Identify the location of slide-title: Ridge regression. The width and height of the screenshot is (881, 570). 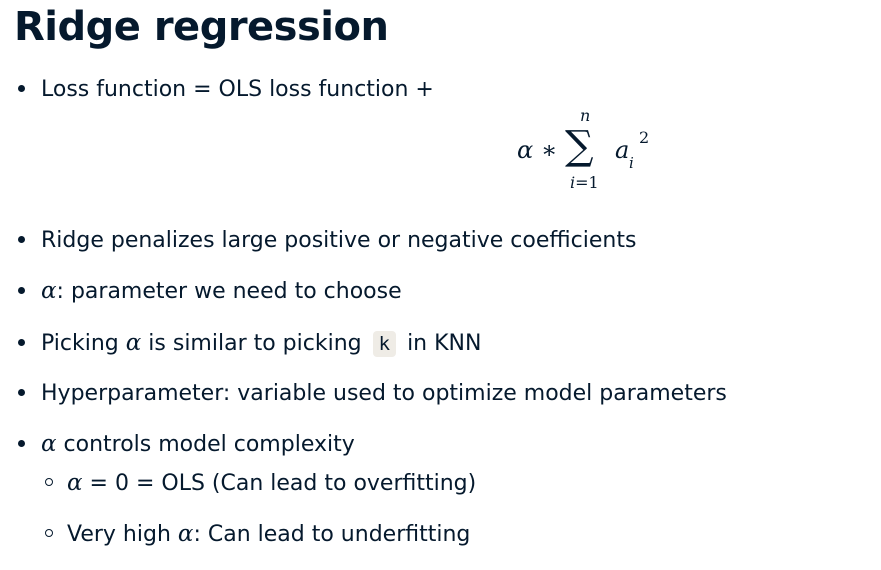
(201, 27).